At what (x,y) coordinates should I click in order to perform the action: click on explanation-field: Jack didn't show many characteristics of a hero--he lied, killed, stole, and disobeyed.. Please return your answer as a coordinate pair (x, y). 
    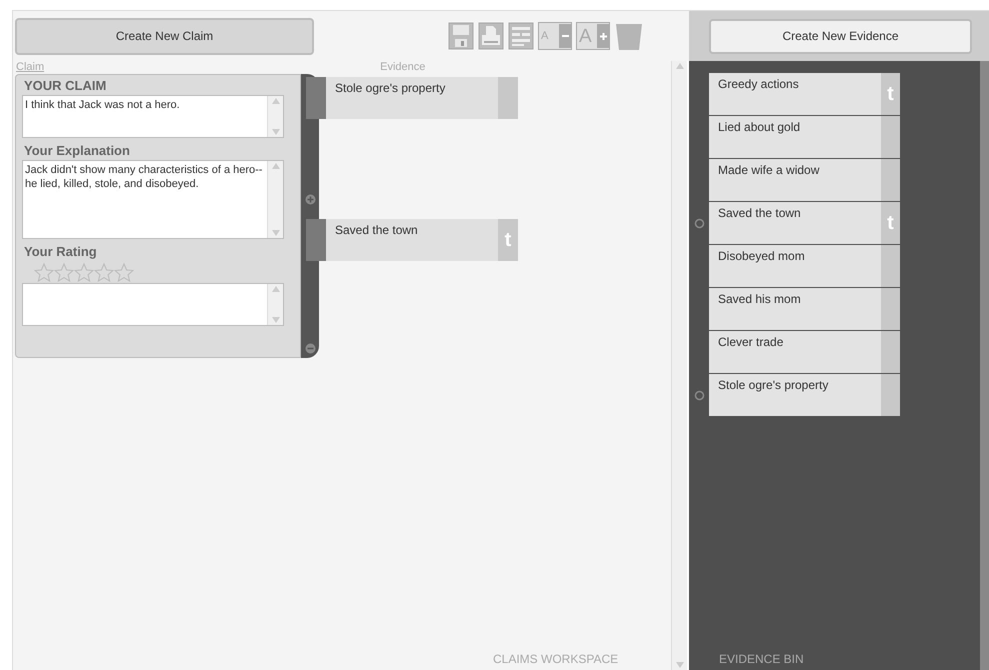
    Looking at the image, I should click on (153, 199).